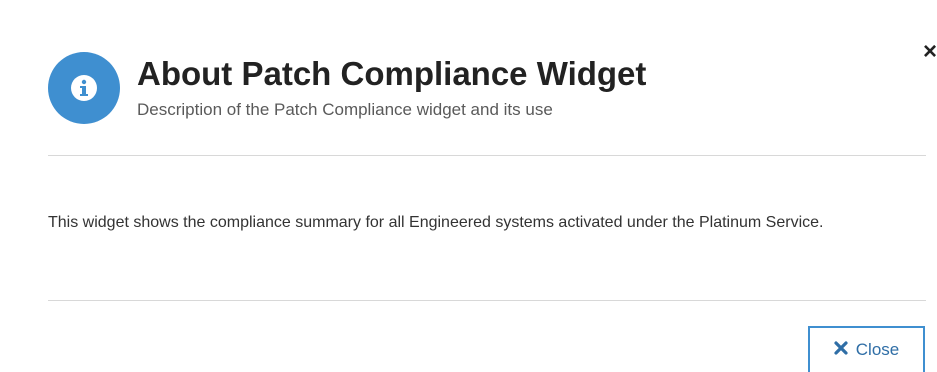 This screenshot has width=937, height=372. What do you see at coordinates (392, 73) in the screenshot?
I see `dialog-title: About Patch Compliance Widget` at bounding box center [392, 73].